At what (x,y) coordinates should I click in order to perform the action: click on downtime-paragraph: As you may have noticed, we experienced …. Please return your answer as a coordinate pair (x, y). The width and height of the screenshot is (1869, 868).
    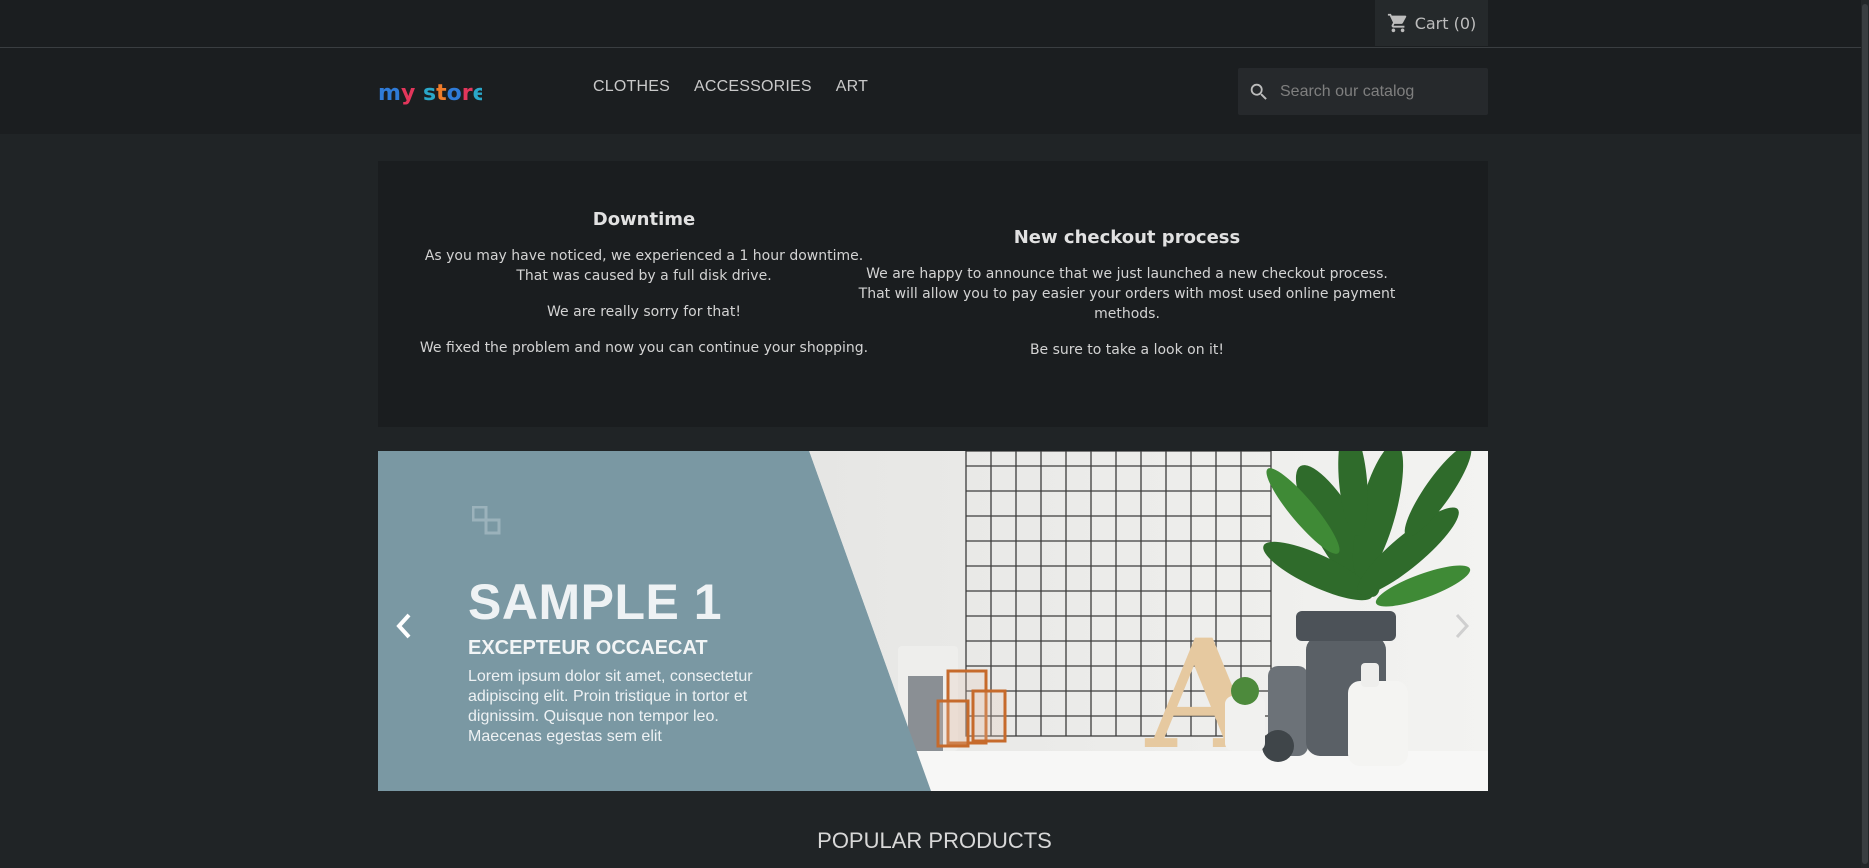
    Looking at the image, I should click on (644, 266).